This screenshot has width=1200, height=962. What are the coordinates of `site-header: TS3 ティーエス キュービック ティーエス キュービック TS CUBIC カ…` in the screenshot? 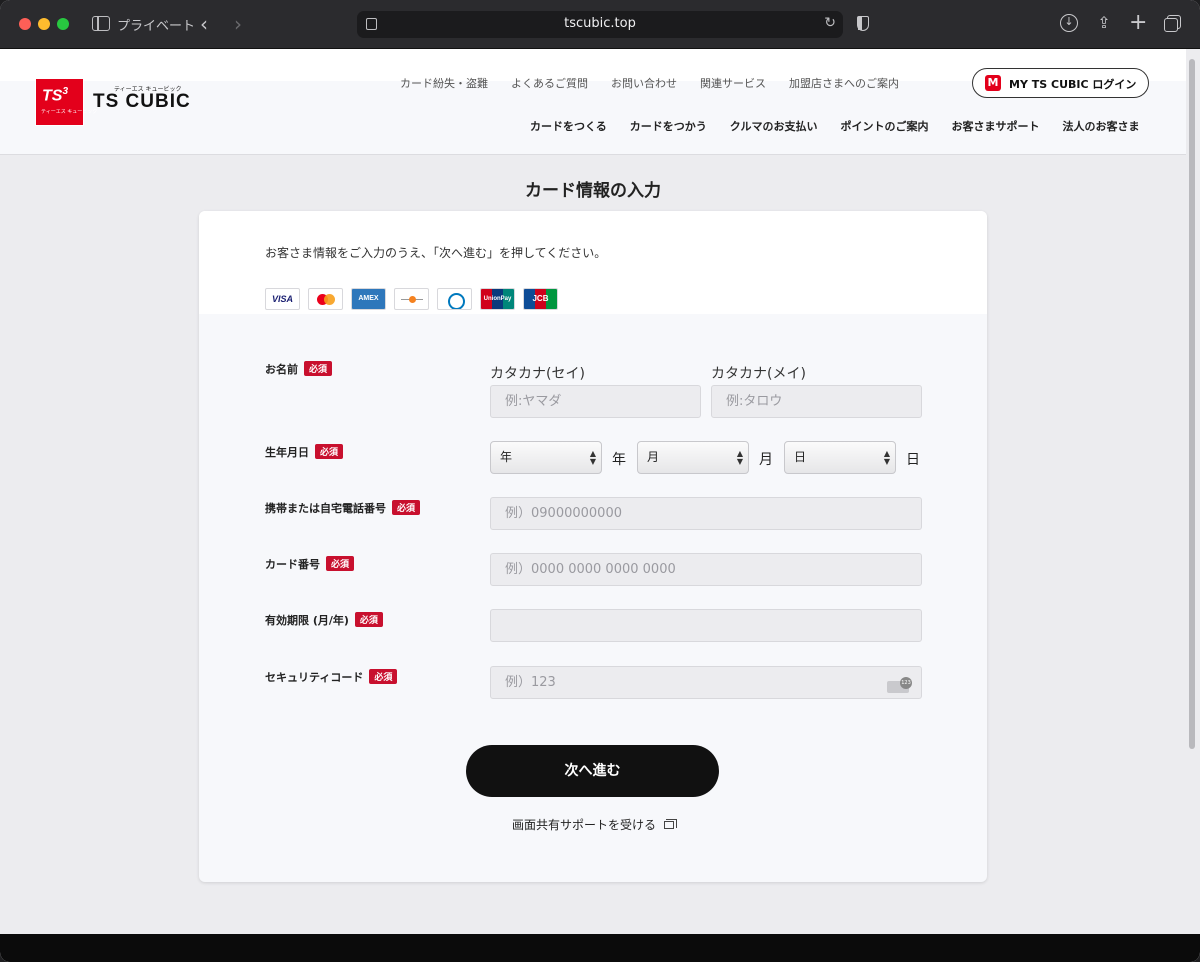 It's located at (593, 102).